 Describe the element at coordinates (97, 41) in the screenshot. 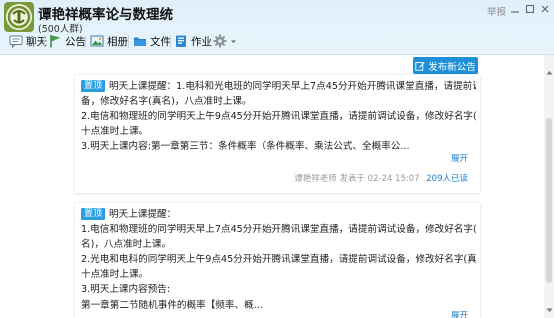

I see `photo-album-icon` at that location.